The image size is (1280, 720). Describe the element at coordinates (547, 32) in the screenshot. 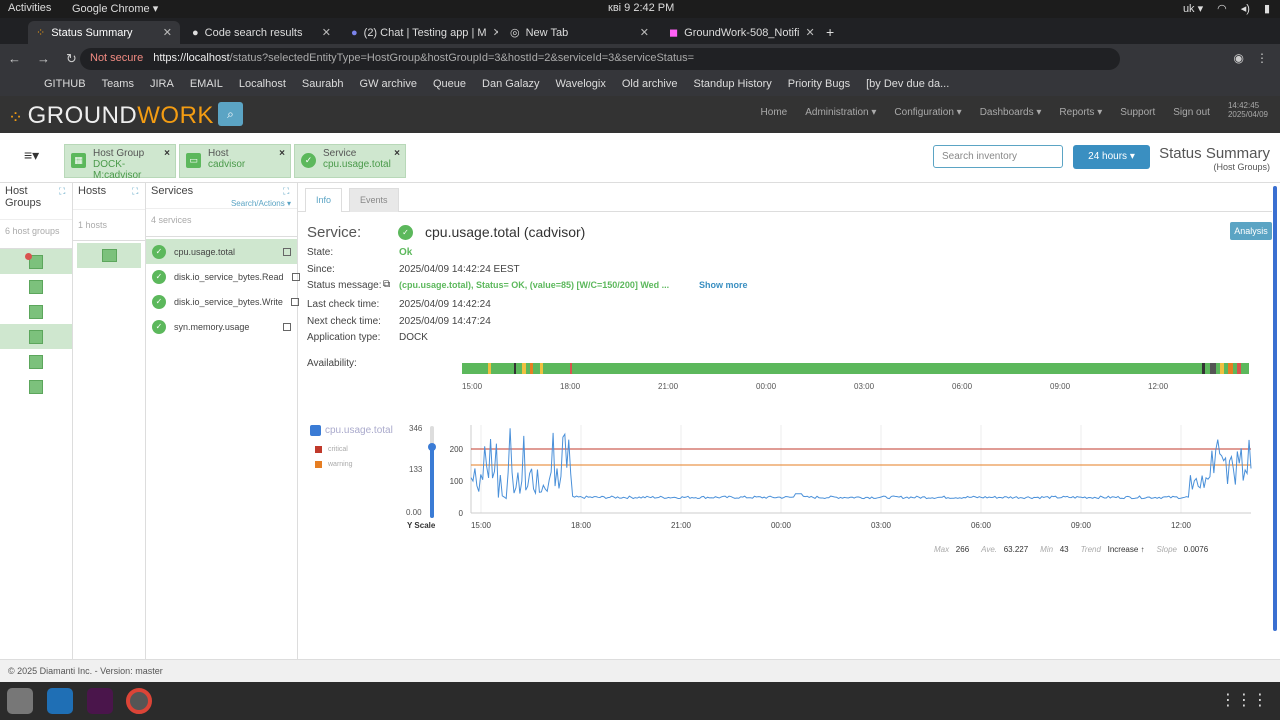

I see `tab-label: New Tab` at that location.